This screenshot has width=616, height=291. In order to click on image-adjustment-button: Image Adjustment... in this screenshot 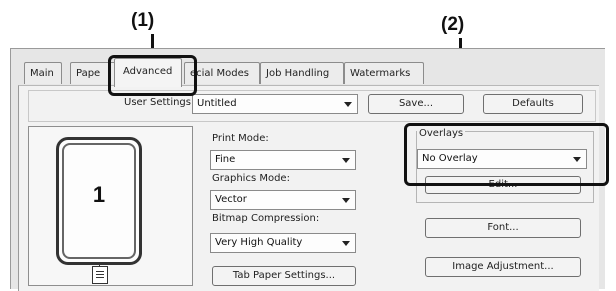, I will do `click(503, 267)`.